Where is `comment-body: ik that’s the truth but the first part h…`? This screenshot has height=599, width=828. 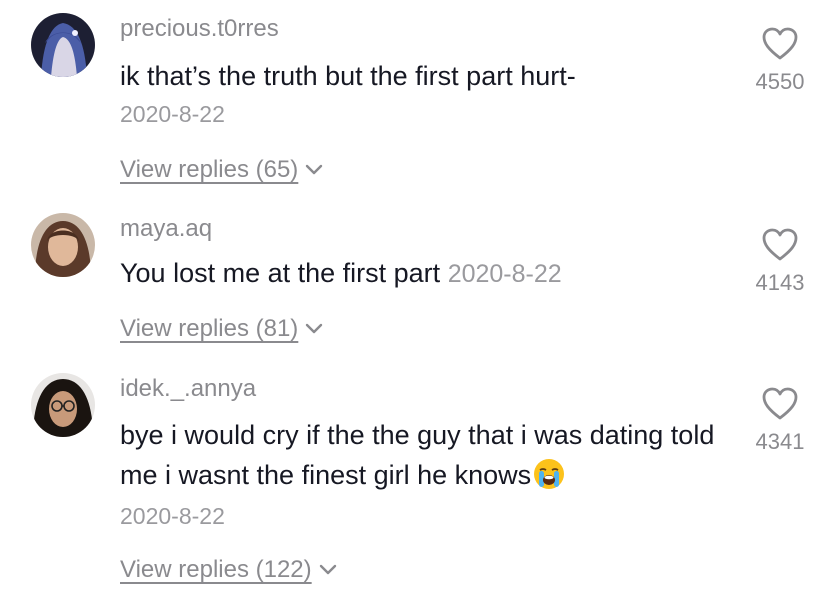
comment-body: ik that’s the truth but the first part h… is located at coordinates (348, 76).